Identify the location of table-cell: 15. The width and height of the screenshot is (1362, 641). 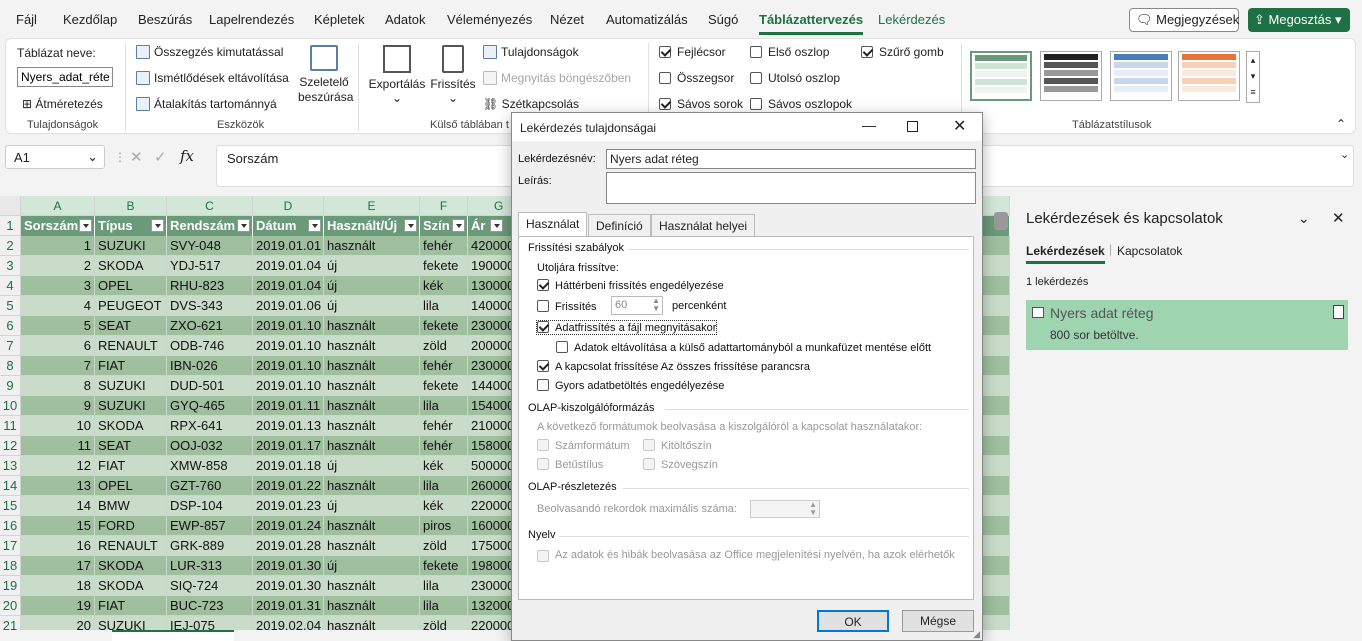
(58, 526).